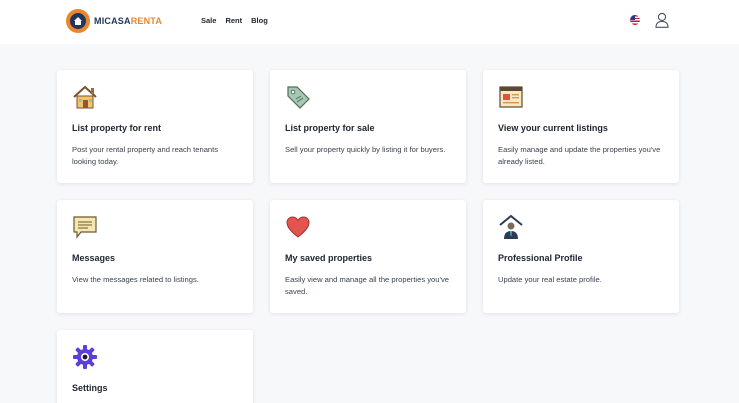 The width and height of the screenshot is (739, 403). What do you see at coordinates (85, 227) in the screenshot?
I see `message-icon` at bounding box center [85, 227].